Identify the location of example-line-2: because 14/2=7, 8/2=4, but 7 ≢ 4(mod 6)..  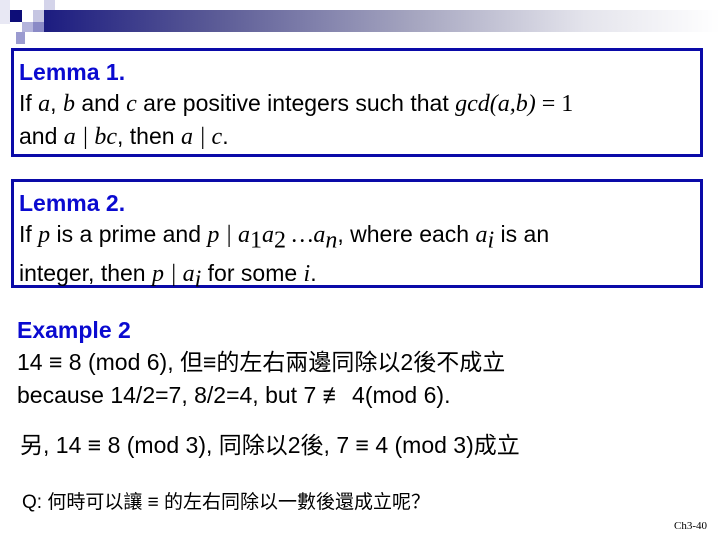
(261, 395).